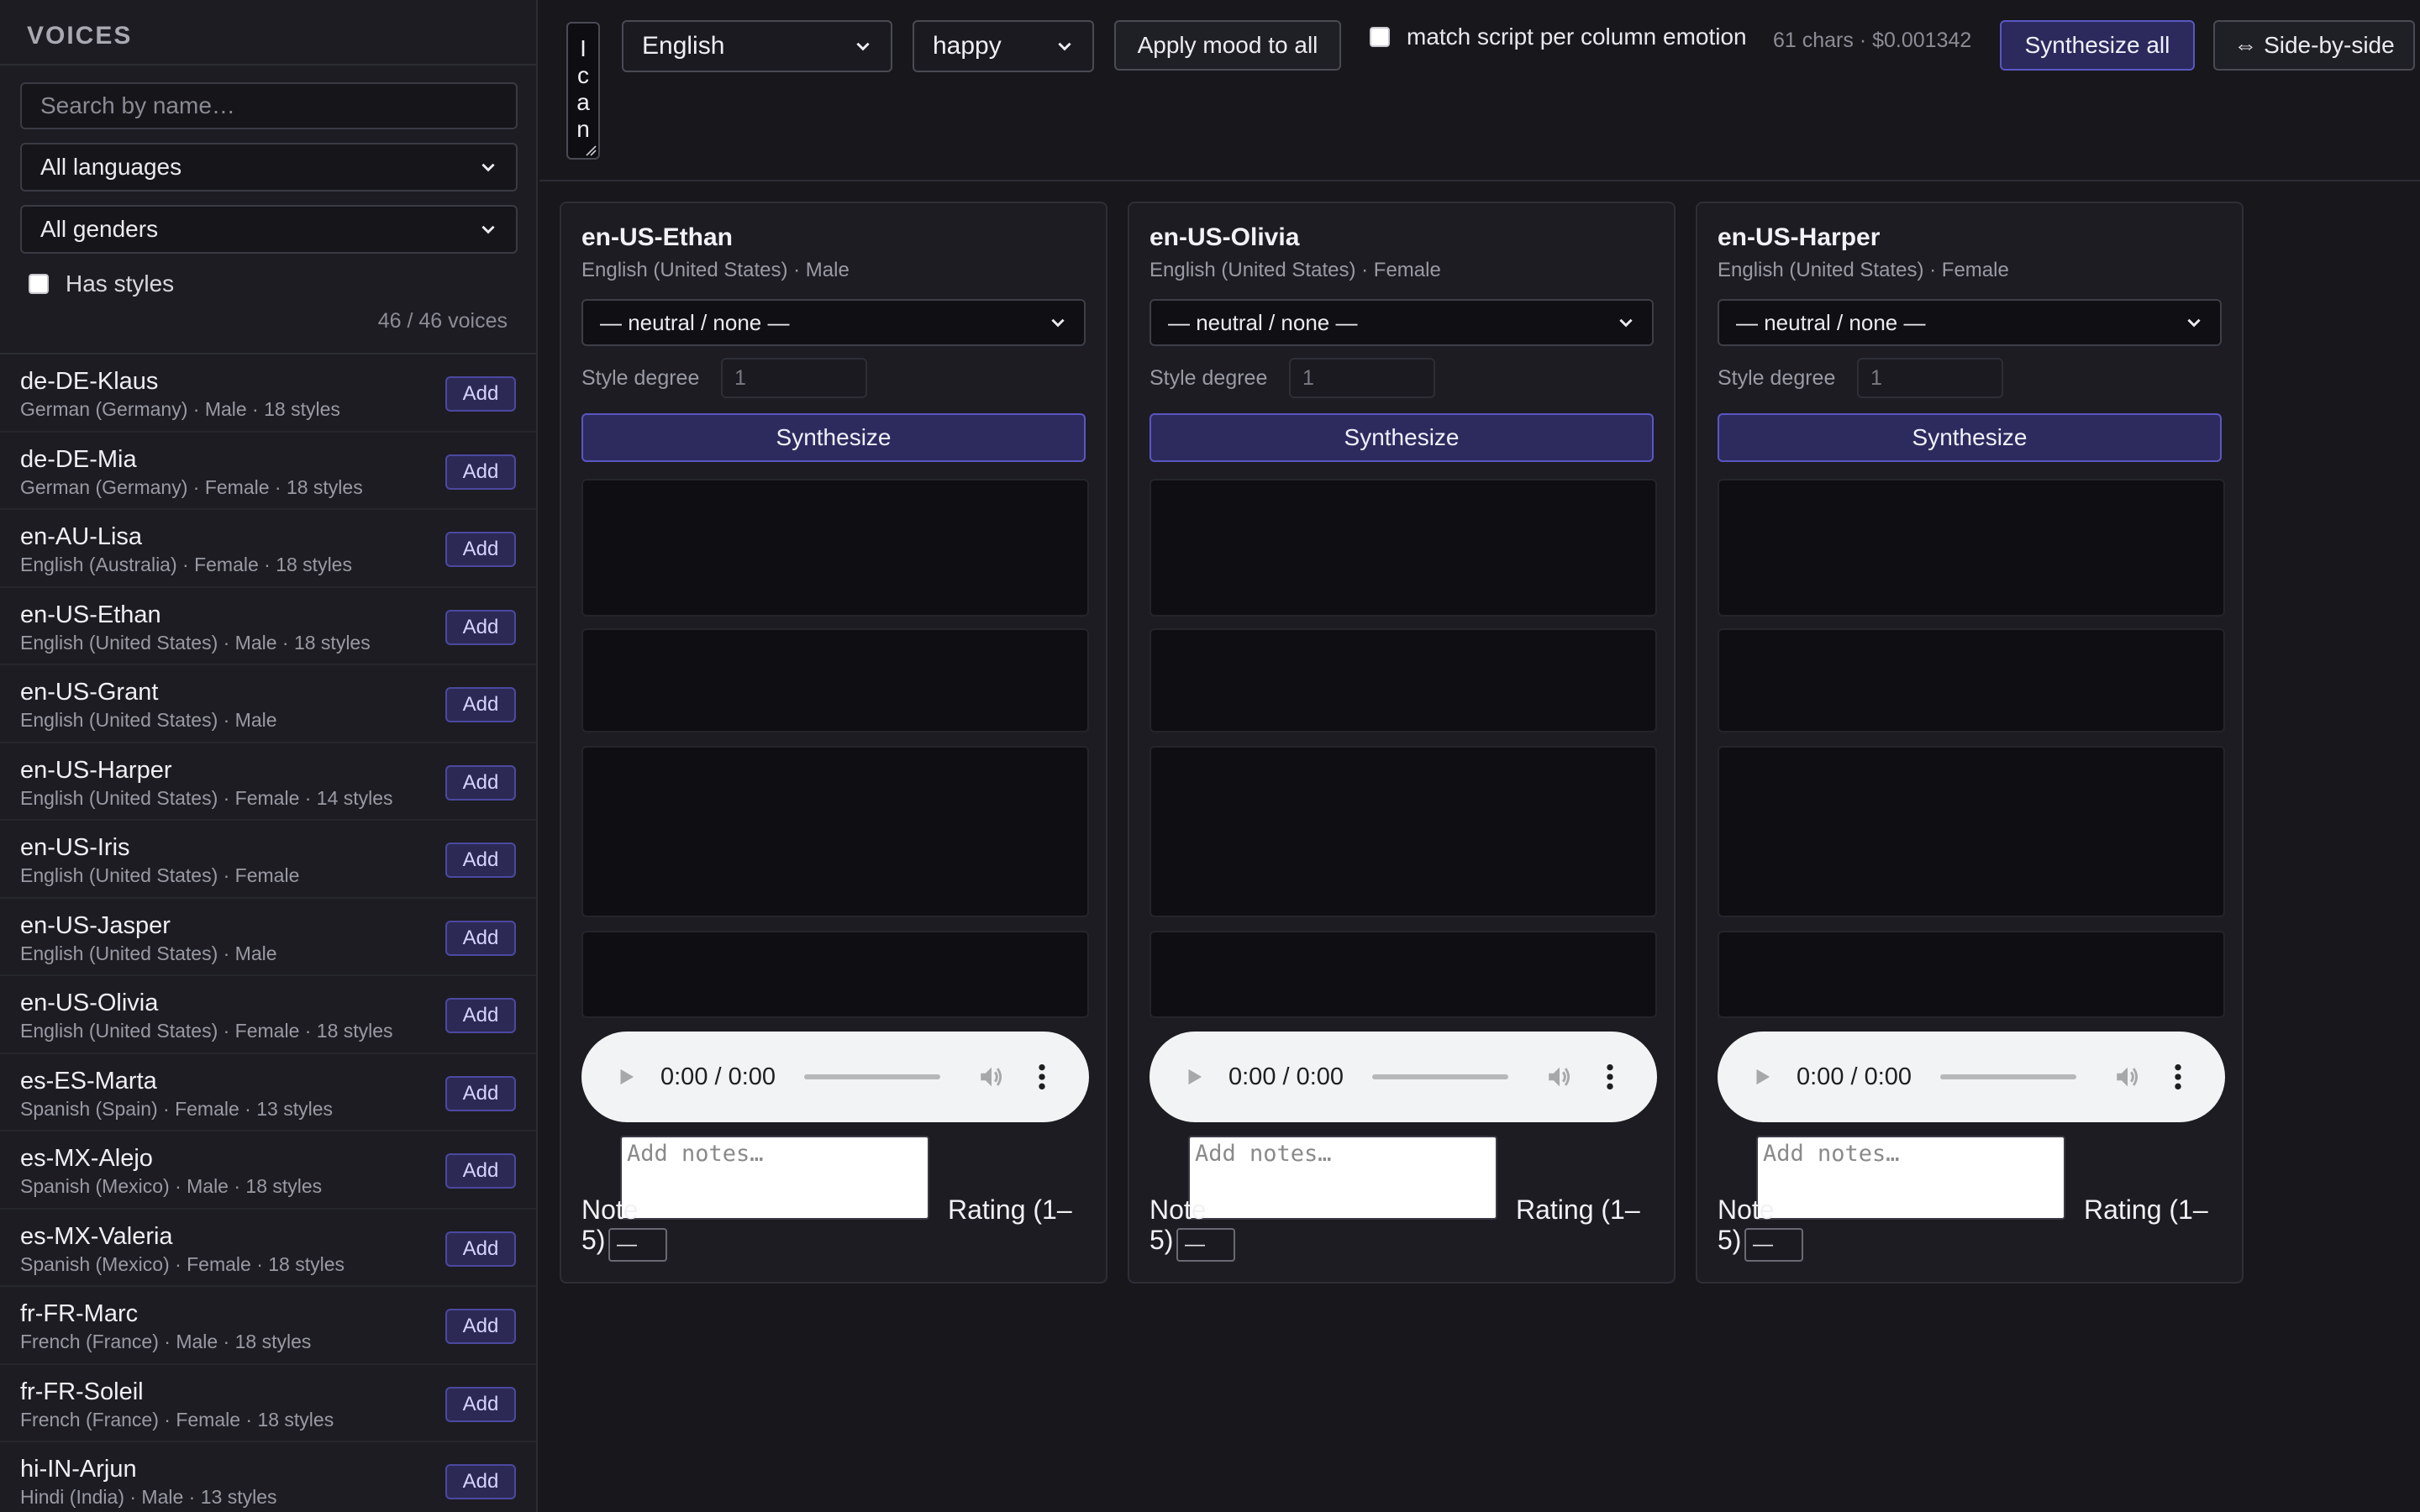 The image size is (2420, 1512). I want to click on voice-meta: Spanish (Mexico) · Male · 18 styles, so click(172, 1186).